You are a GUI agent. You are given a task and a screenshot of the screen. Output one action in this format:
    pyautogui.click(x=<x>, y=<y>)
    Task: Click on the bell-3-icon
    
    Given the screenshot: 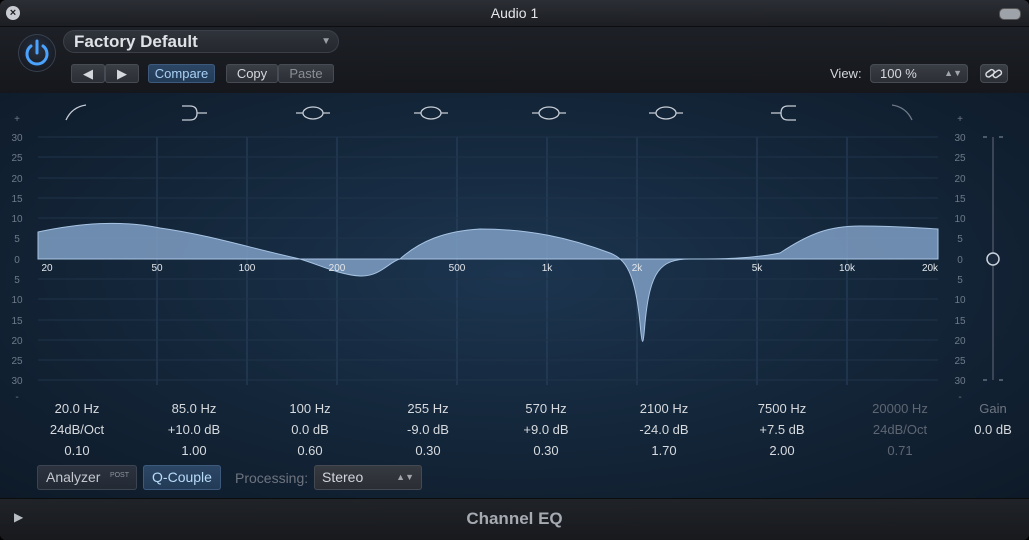 What is the action you would take?
    pyautogui.click(x=549, y=113)
    